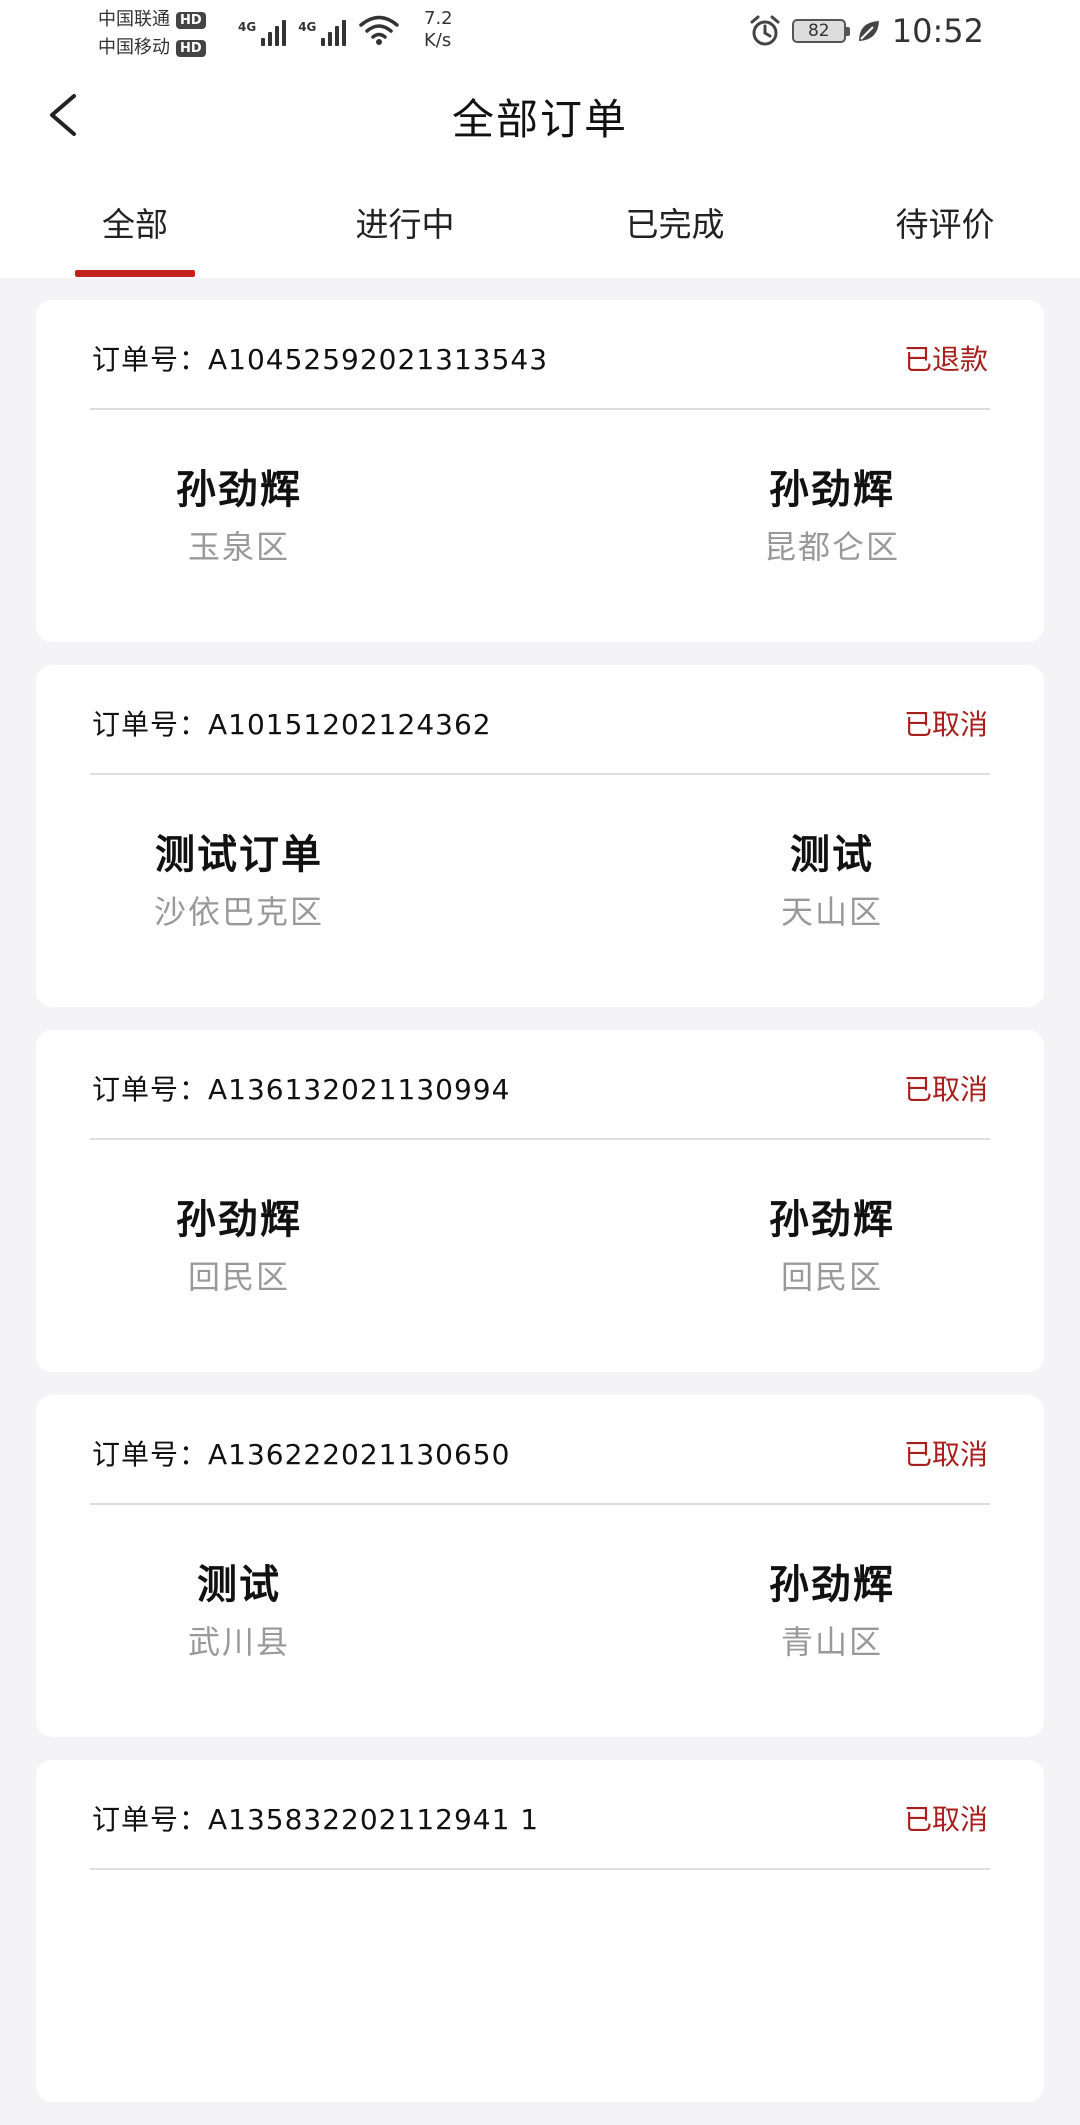 The height and width of the screenshot is (2125, 1080). Describe the element at coordinates (239, 855) in the screenshot. I see `sender-name: 测试订单` at that location.